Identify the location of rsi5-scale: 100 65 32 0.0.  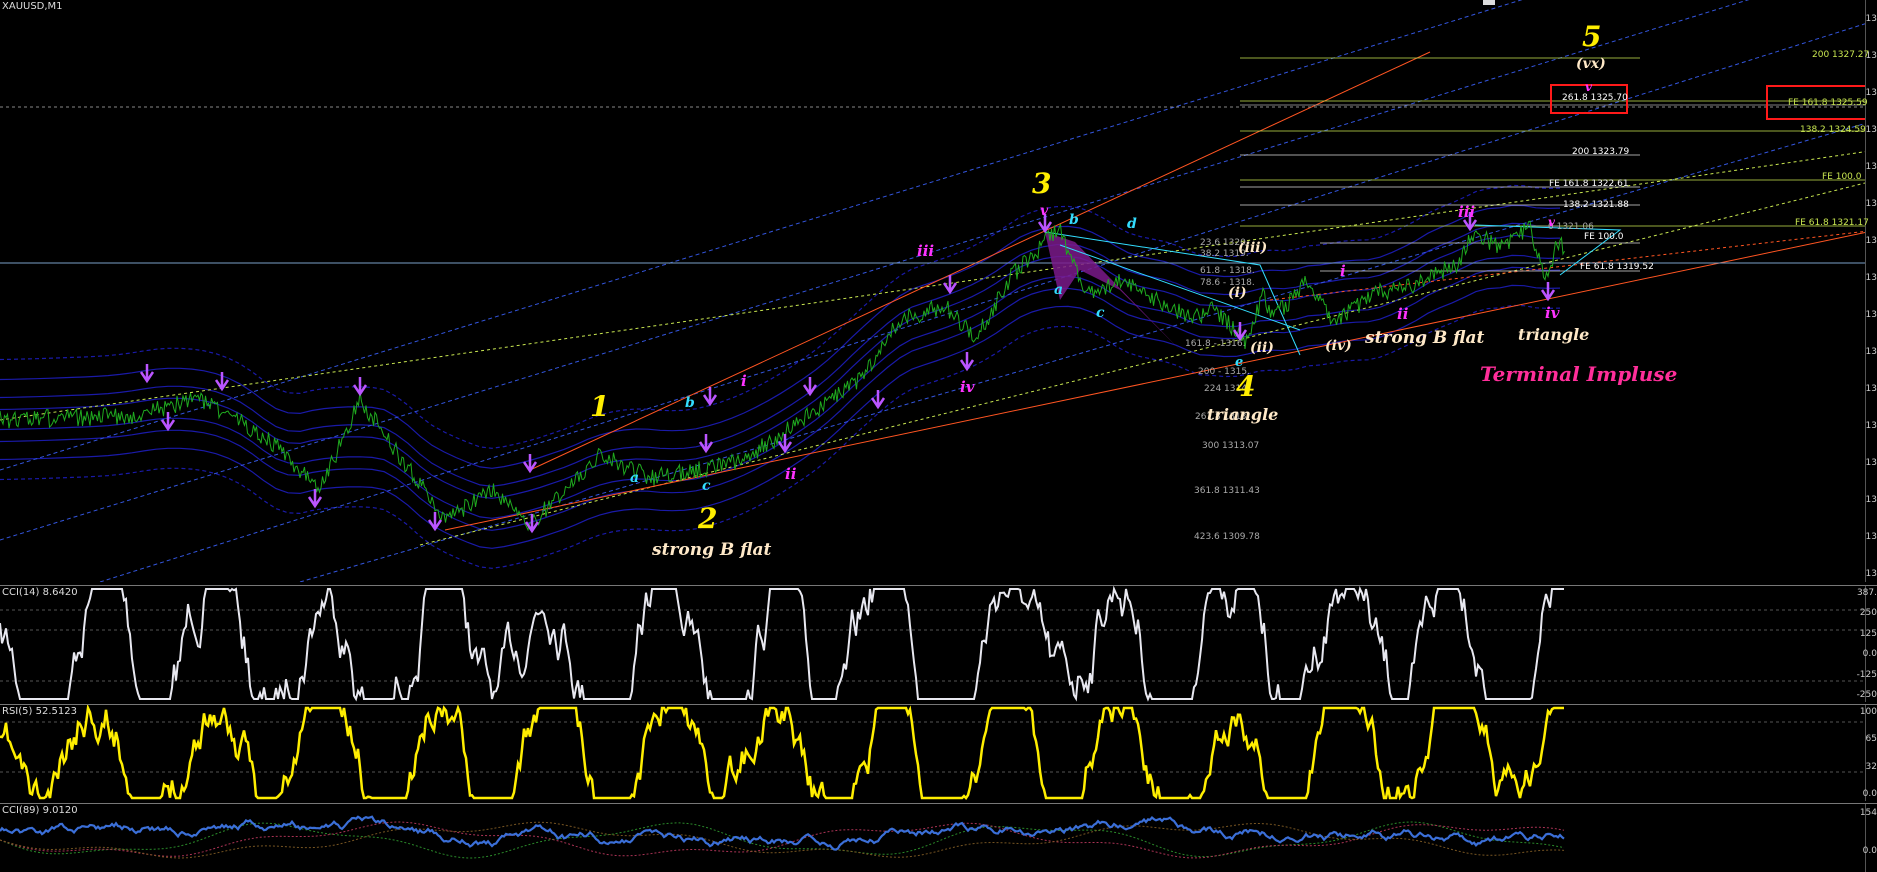
(1868, 753).